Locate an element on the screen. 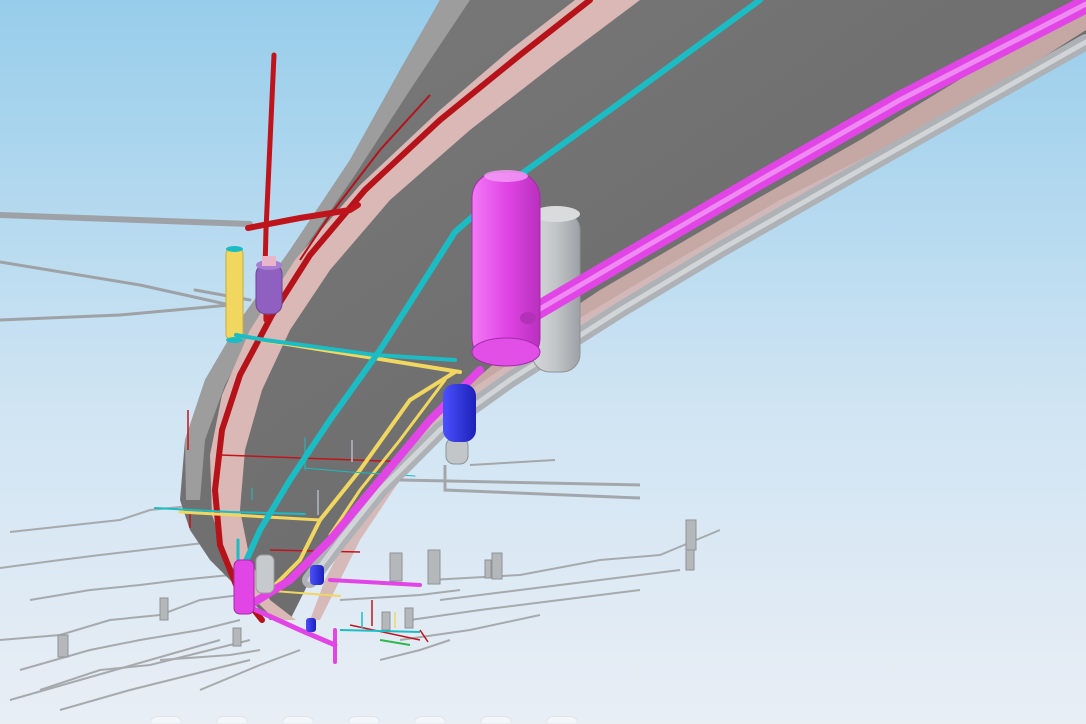 Image resolution: width=1086 pixels, height=724 pixels. power-junction-cylinder is located at coordinates (234, 294).